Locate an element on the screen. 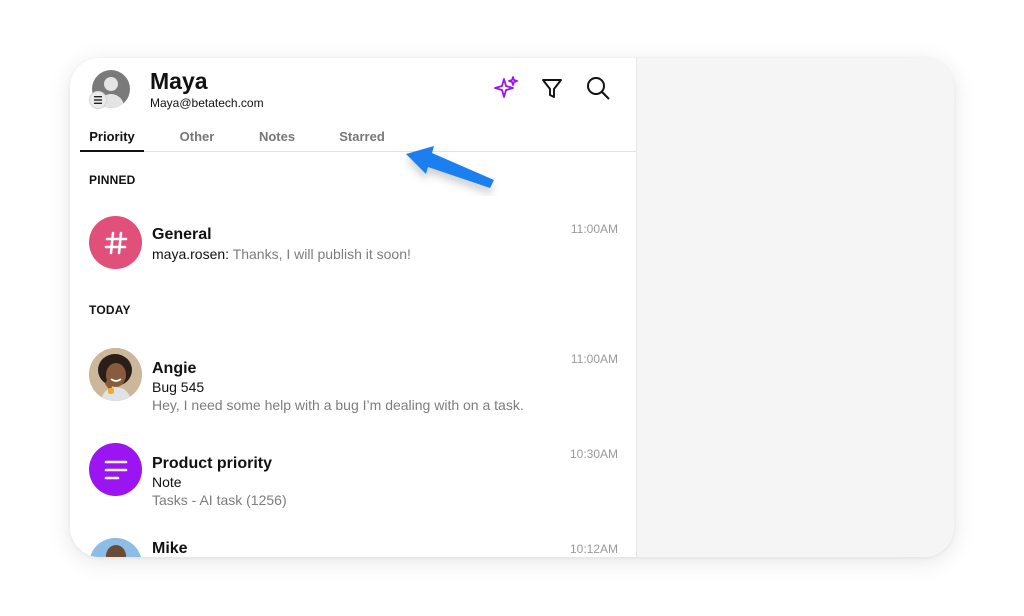  hash-icon is located at coordinates (115, 242).